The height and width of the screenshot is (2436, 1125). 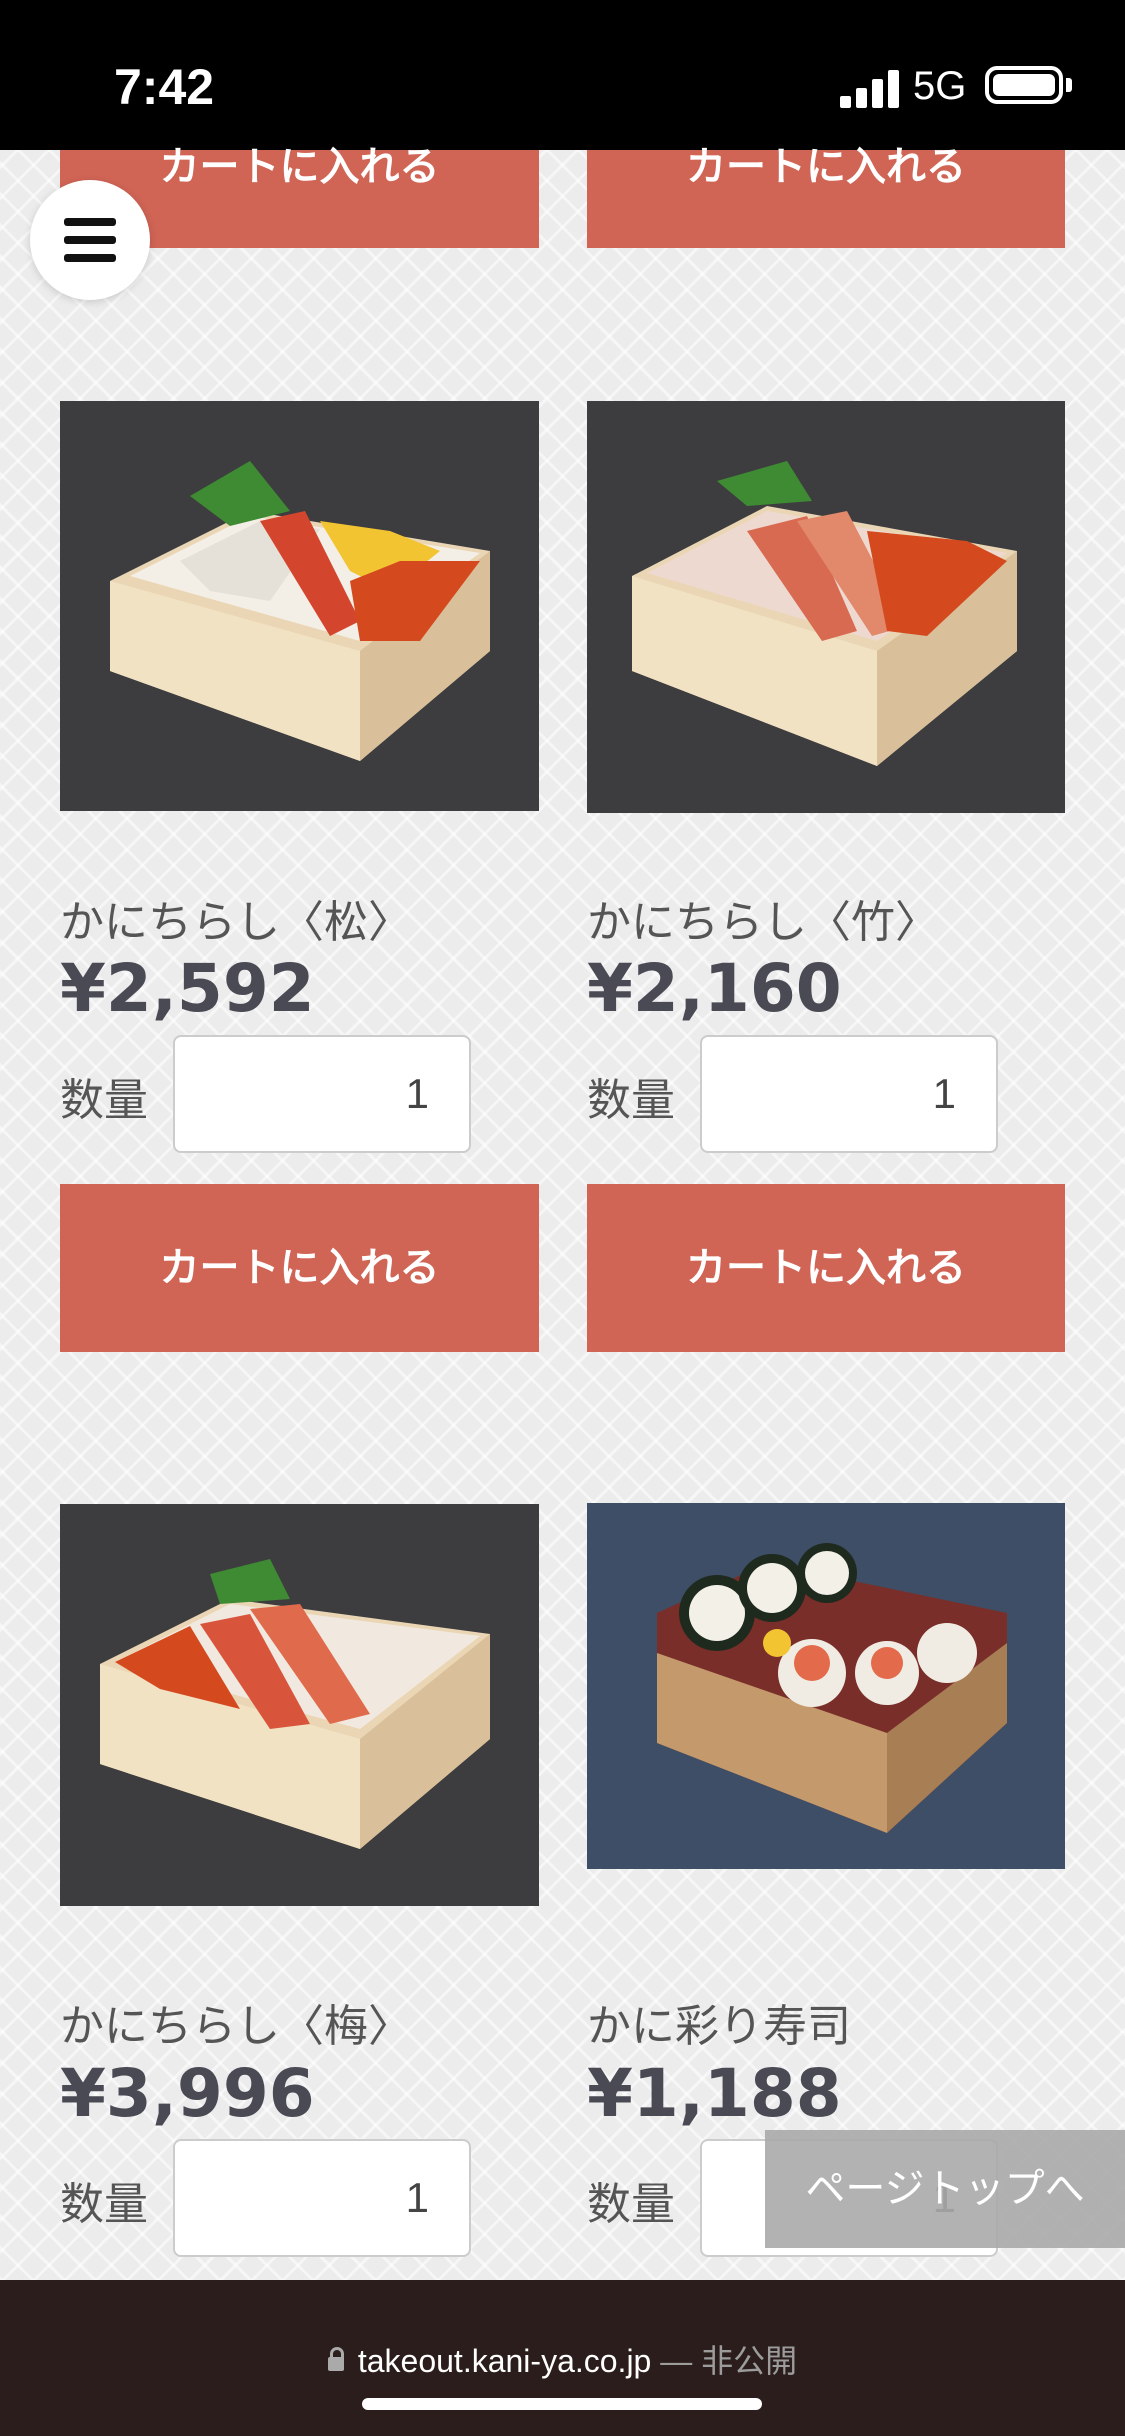 What do you see at coordinates (826, 1686) in the screenshot?
I see `product-image-irodori` at bounding box center [826, 1686].